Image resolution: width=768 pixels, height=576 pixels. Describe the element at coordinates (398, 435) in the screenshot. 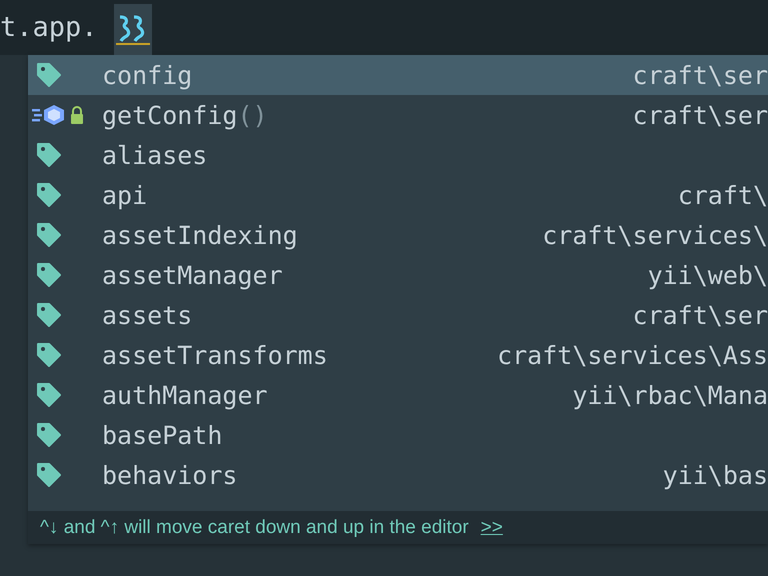

I see `completion-item: basePath` at that location.